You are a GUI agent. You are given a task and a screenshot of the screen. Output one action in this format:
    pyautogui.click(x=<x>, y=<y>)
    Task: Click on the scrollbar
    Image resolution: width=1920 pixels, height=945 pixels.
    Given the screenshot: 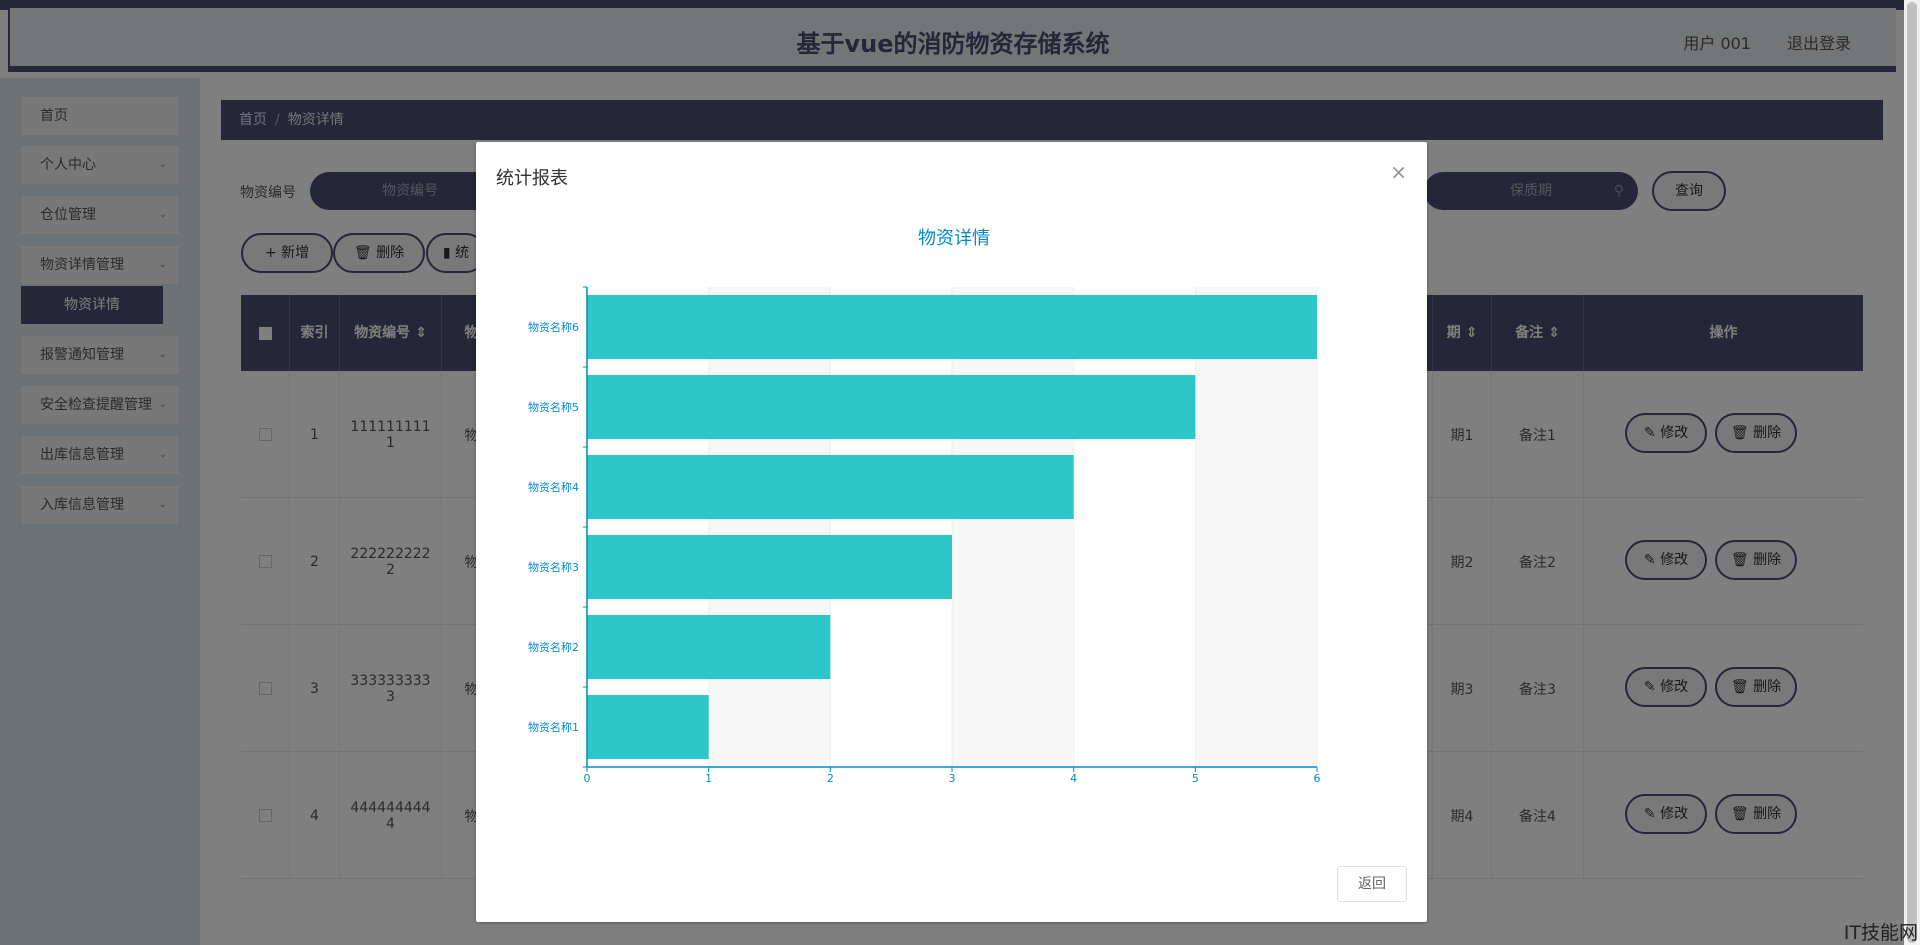 What is the action you would take?
    pyautogui.click(x=1912, y=472)
    